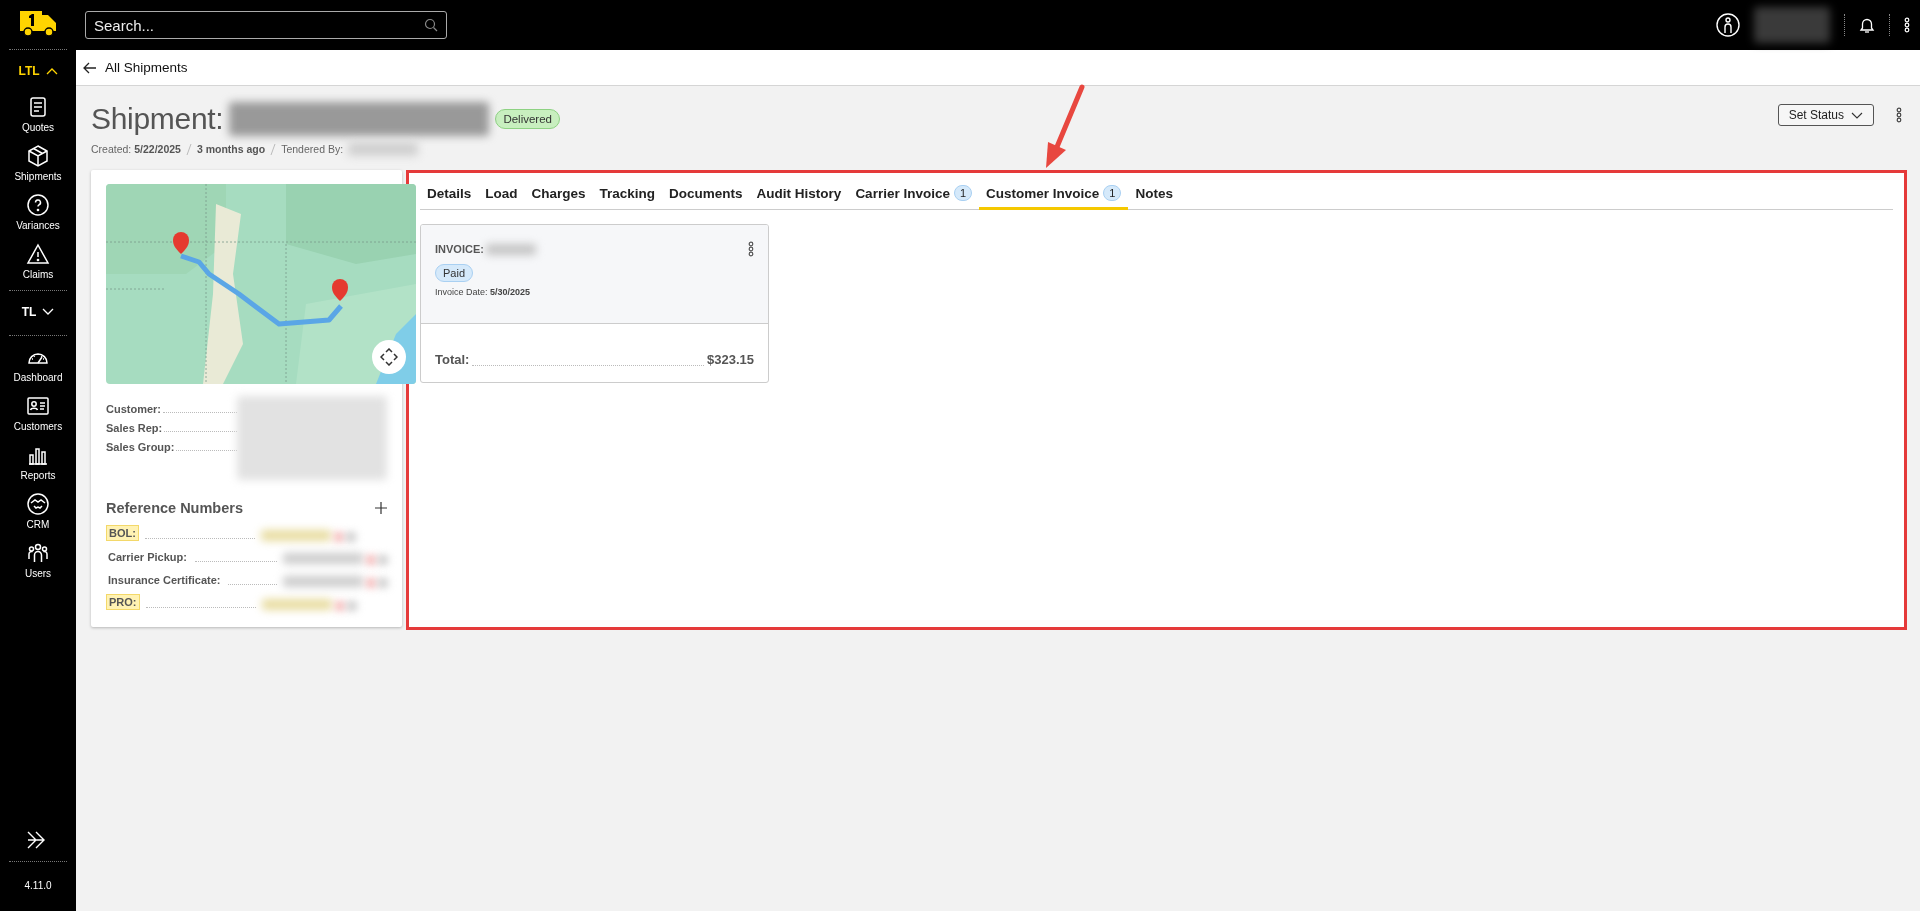 The height and width of the screenshot is (911, 1920). Describe the element at coordinates (136, 149) in the screenshot. I see `meta-text: Created: 5/22/2025` at that location.